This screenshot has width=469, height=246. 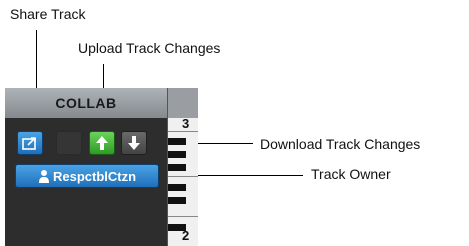 I want to click on download-track-changes-callout: Download Track Changes, so click(x=340, y=144).